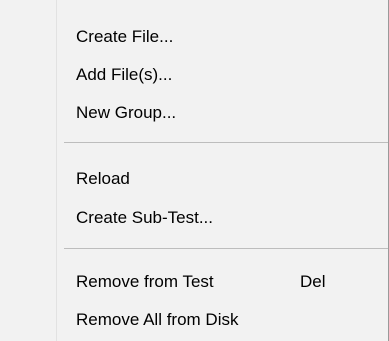 This screenshot has height=341, width=389. Describe the element at coordinates (145, 281) in the screenshot. I see `menu-item-label: Remove from Test` at that location.